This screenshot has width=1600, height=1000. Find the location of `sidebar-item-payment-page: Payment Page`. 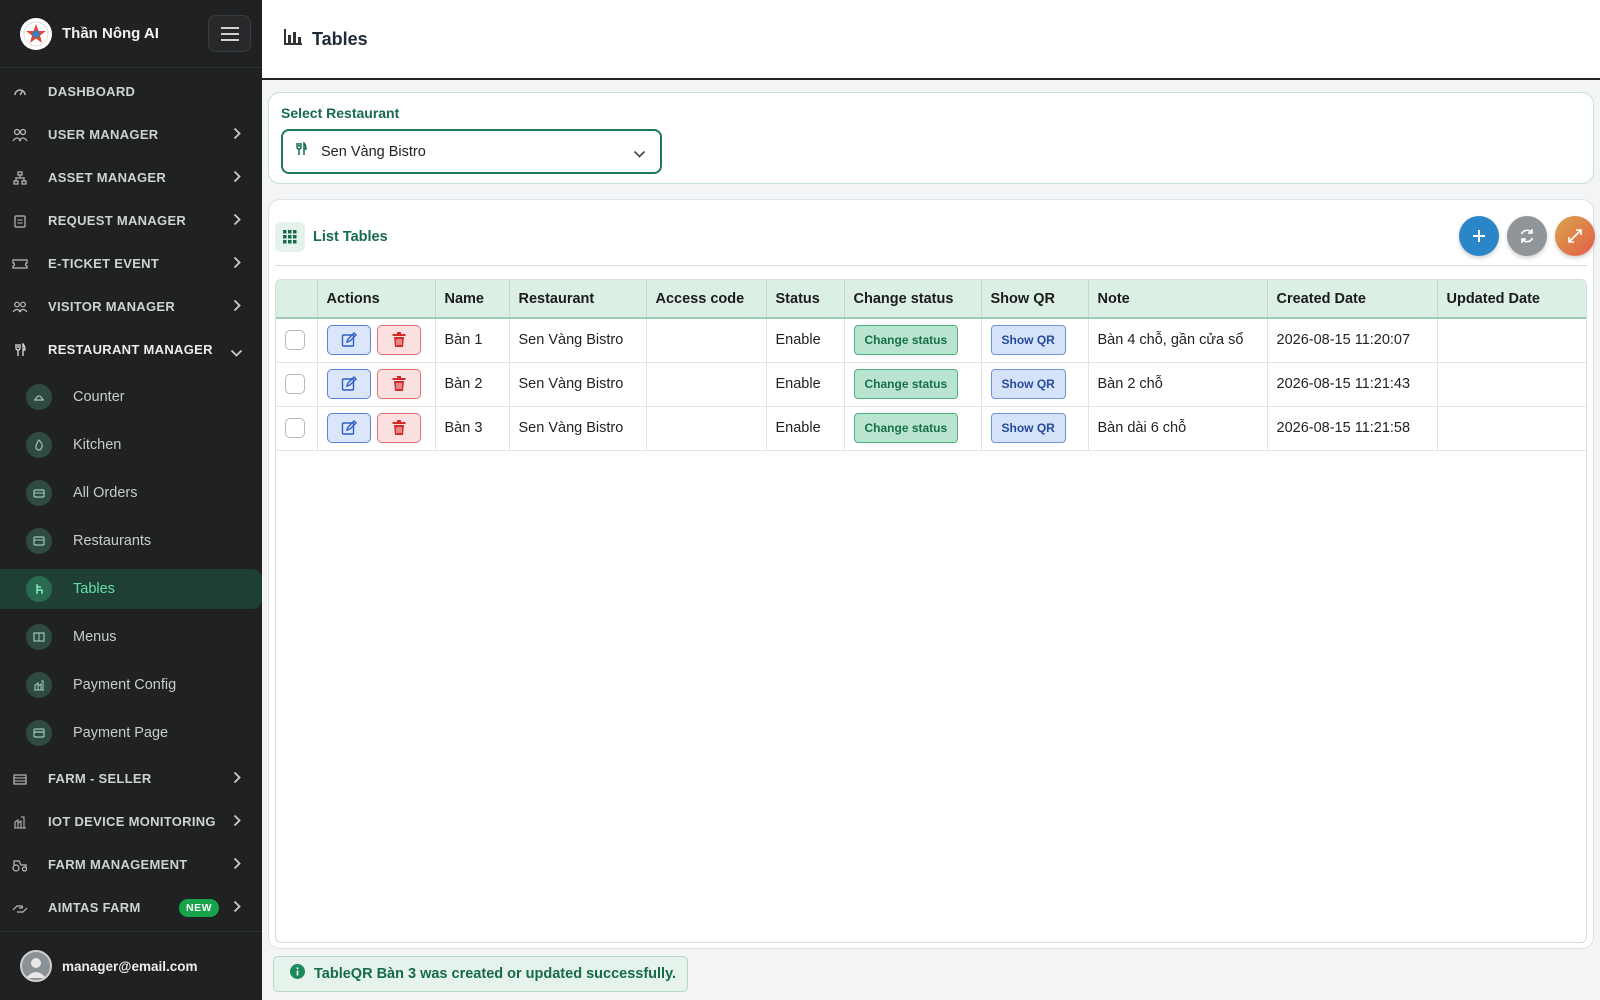

sidebar-item-payment-page: Payment Page is located at coordinates (131, 733).